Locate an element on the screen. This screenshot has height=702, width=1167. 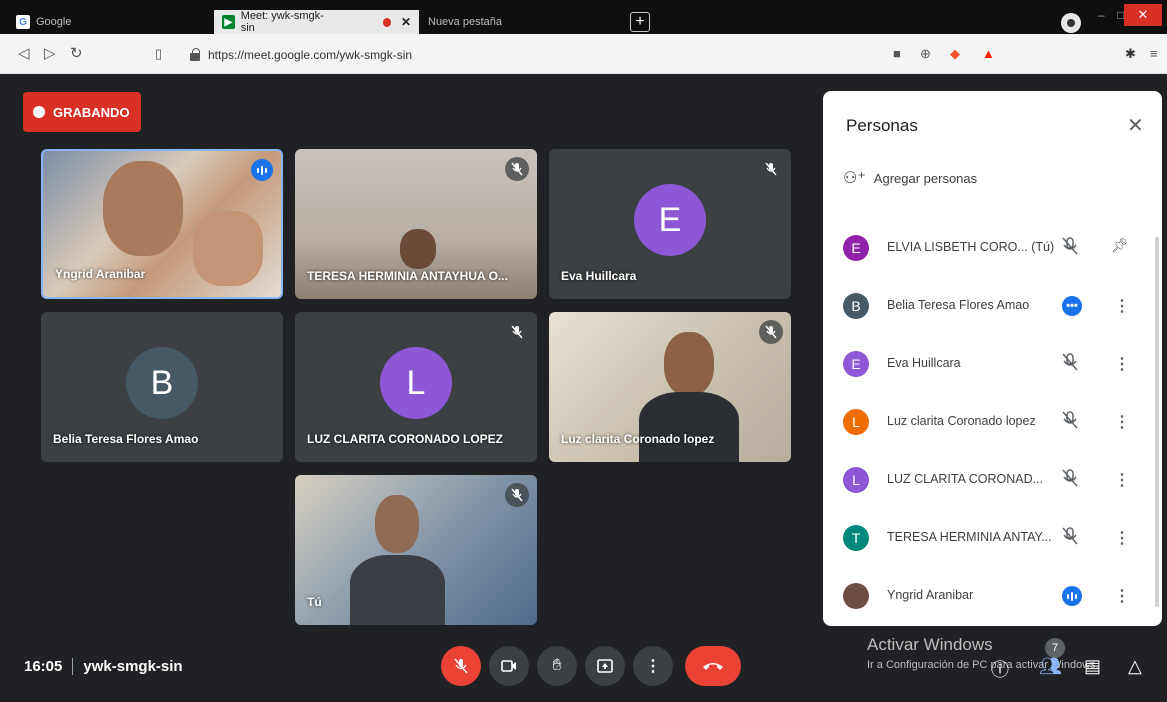
avatar is located at coordinates (856, 596).